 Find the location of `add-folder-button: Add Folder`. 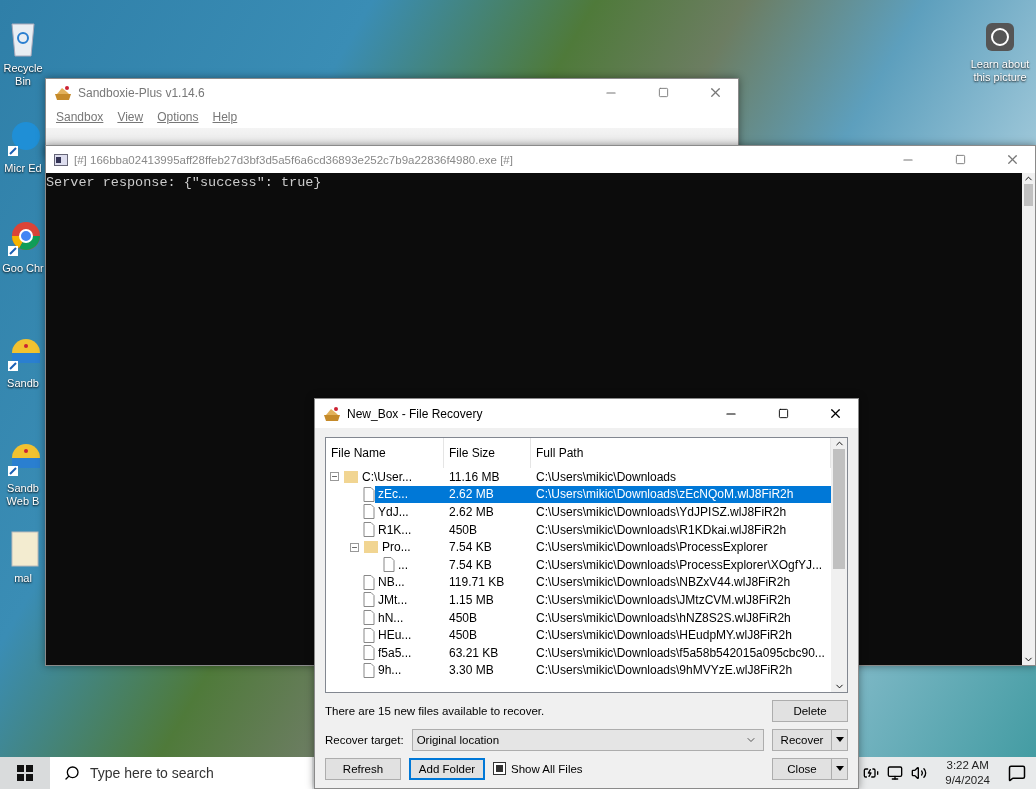

add-folder-button: Add Folder is located at coordinates (447, 768).